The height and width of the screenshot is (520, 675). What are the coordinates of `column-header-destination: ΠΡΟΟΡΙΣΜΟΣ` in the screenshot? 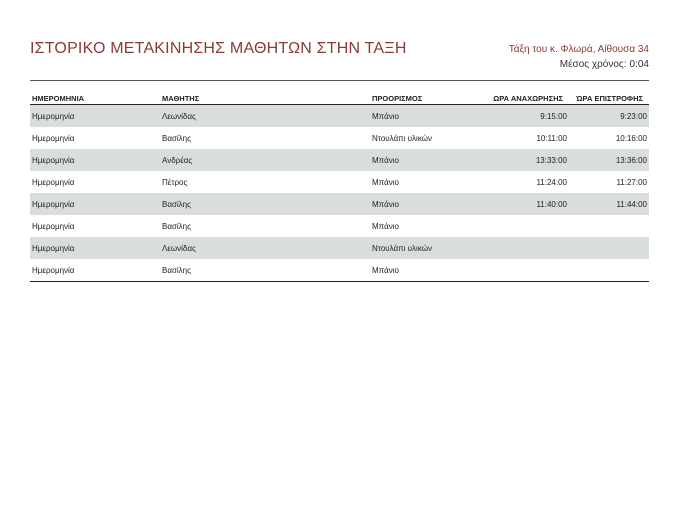 It's located at (424, 97).